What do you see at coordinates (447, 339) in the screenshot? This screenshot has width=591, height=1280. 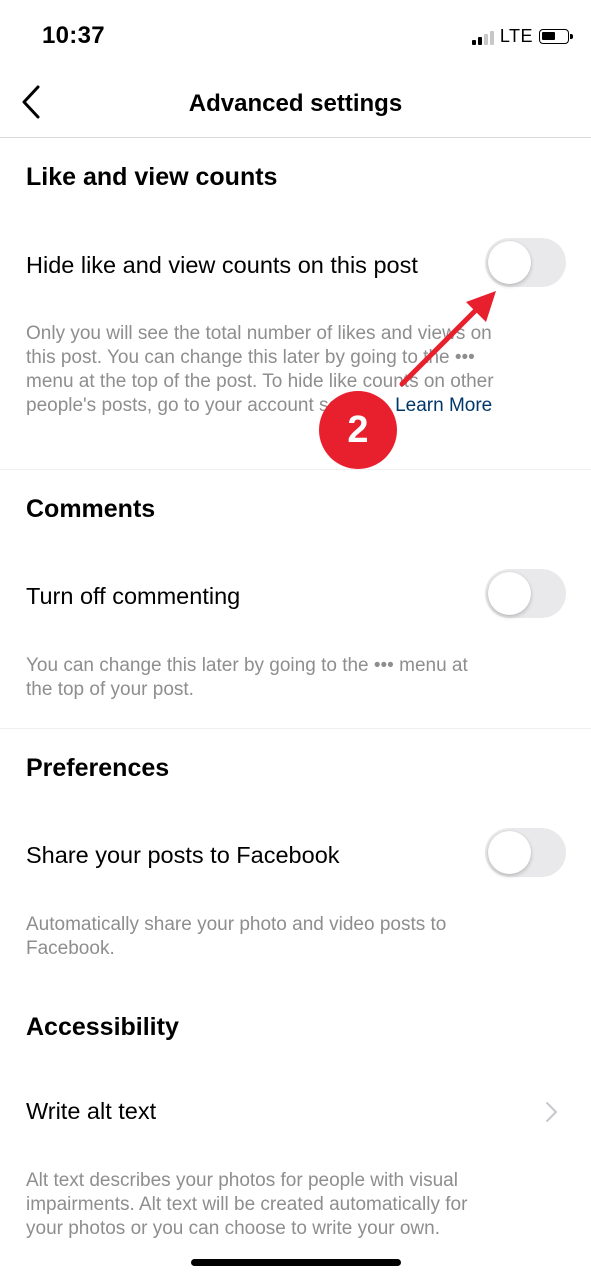 I see `annotation-arrow-icon` at bounding box center [447, 339].